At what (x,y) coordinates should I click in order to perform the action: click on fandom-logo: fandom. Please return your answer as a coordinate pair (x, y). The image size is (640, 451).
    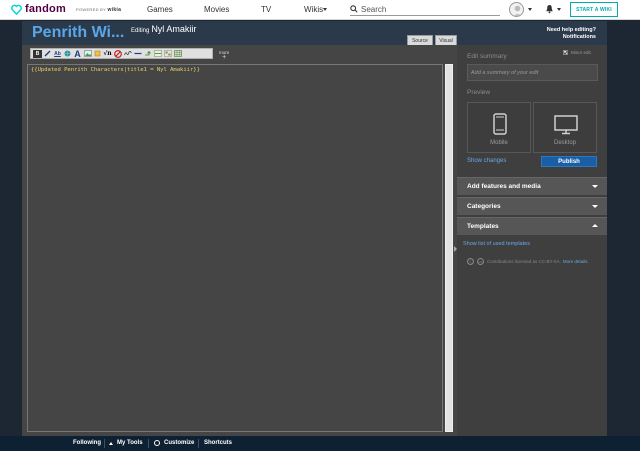
    Looking at the image, I should click on (38, 9).